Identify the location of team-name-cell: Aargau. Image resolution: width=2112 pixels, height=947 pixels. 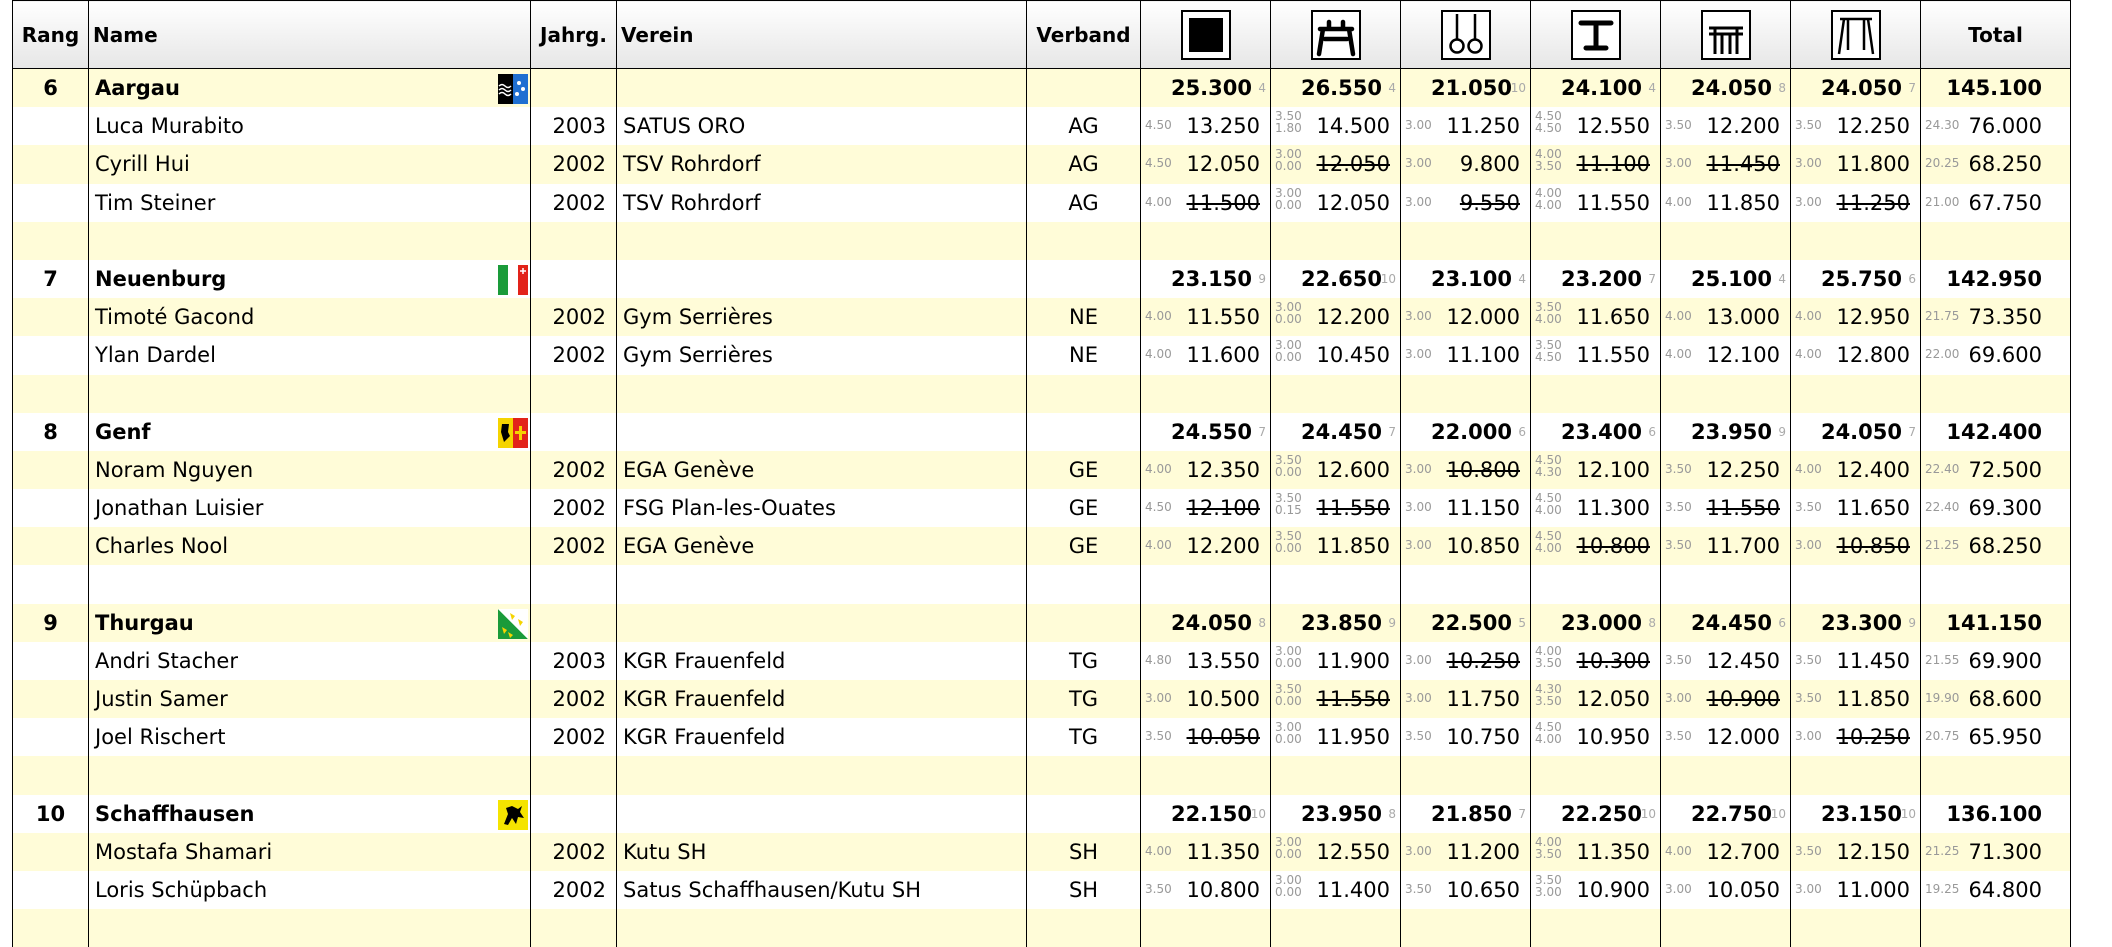
(310, 88).